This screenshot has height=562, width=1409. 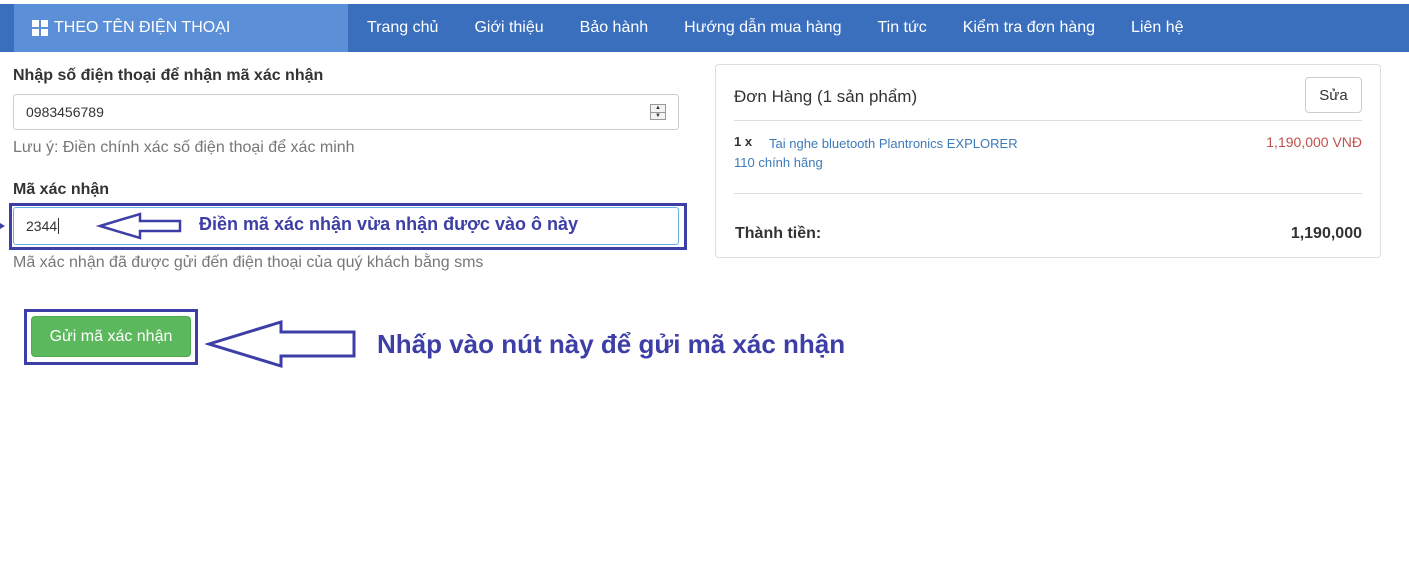 I want to click on order-title: Đơn Hàng (1 sản phẩm), so click(x=826, y=96).